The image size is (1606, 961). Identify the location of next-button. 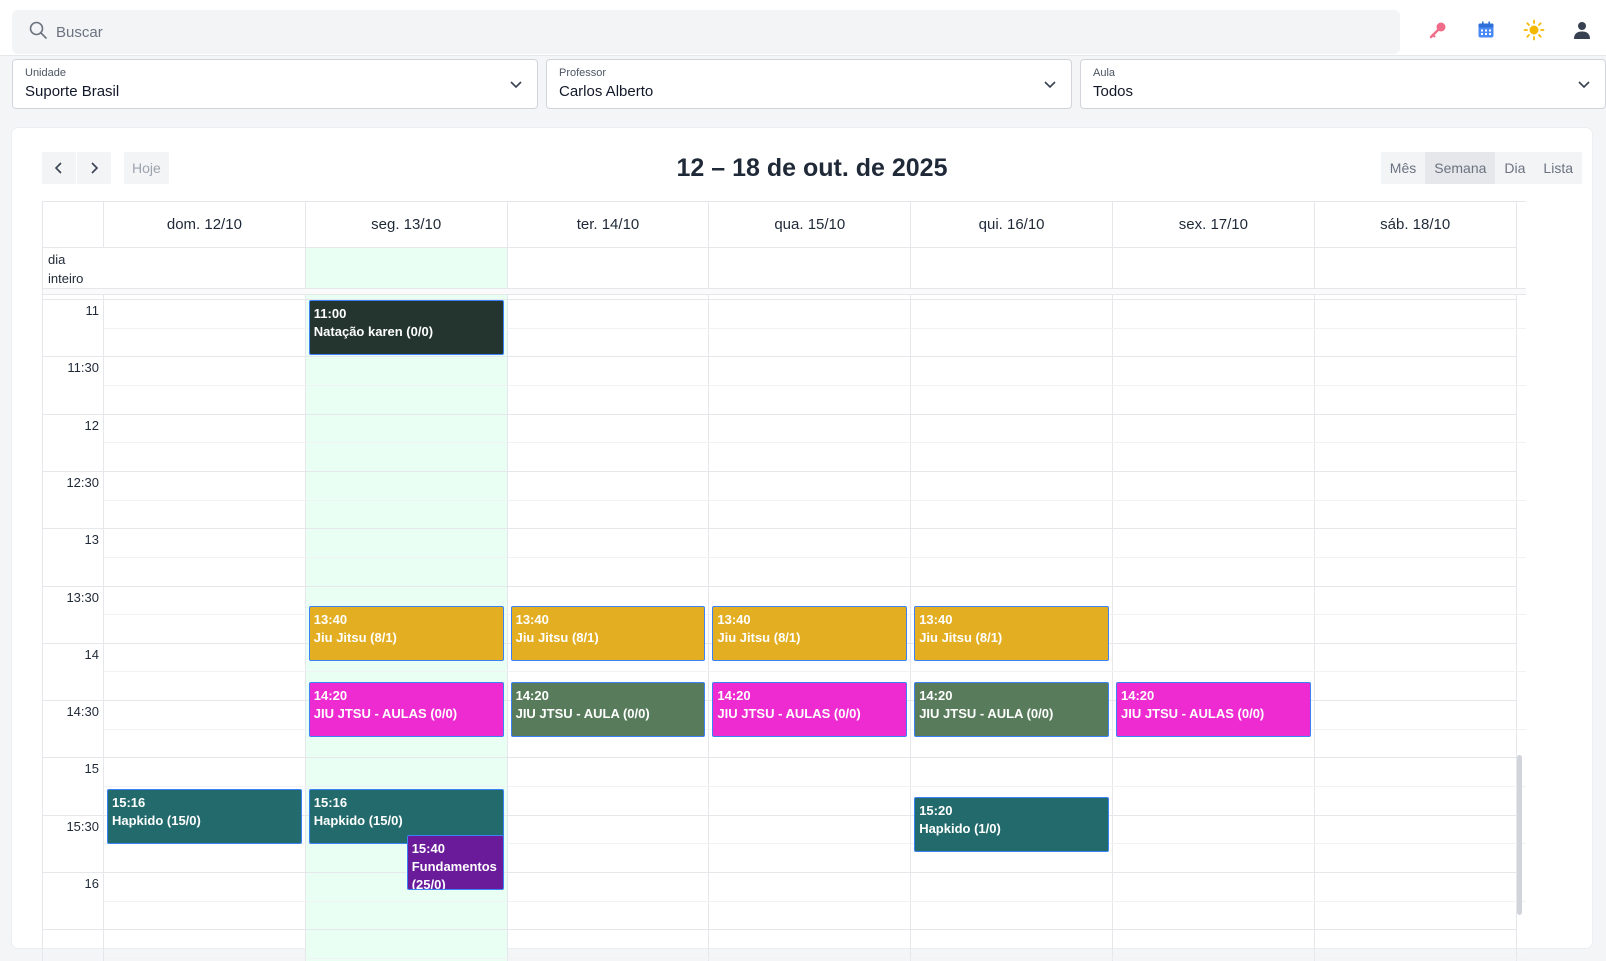
(94, 168).